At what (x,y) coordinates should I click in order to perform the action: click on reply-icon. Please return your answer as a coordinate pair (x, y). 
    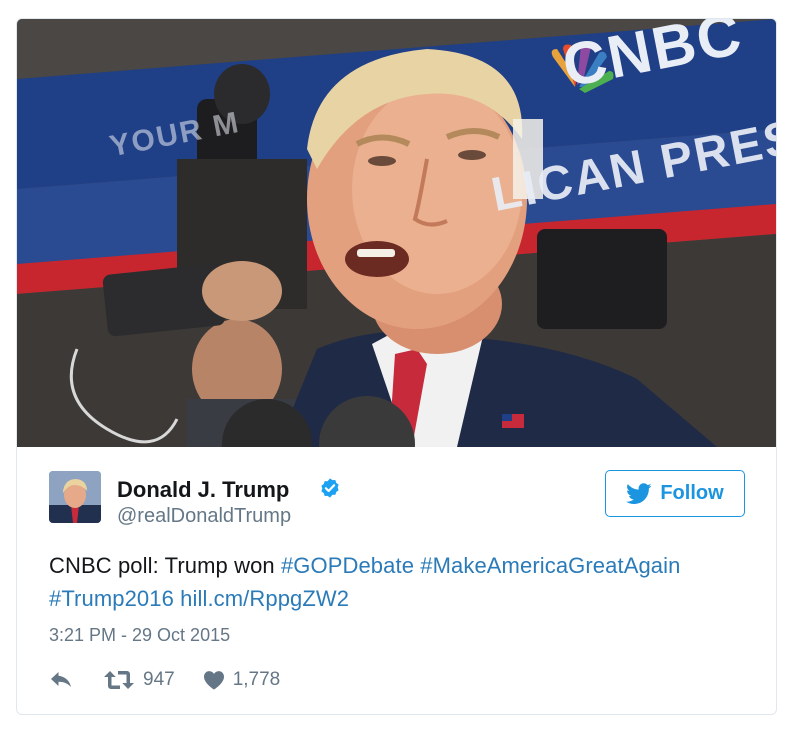
    Looking at the image, I should click on (61, 679).